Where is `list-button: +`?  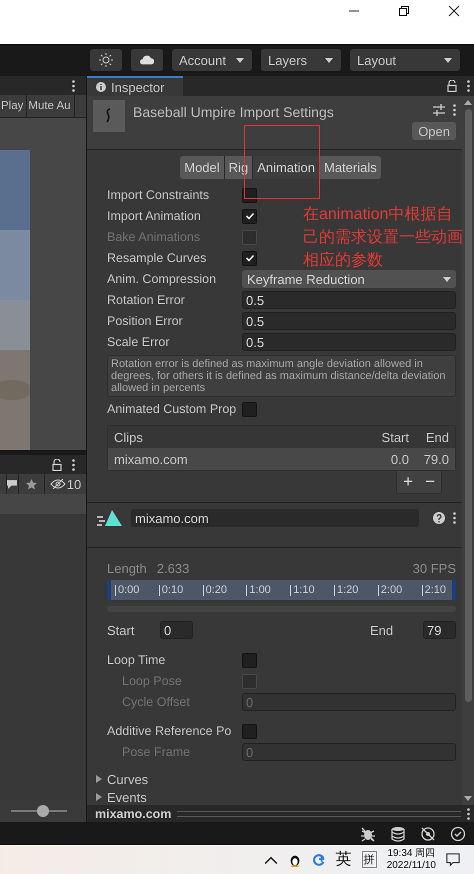 list-button: + is located at coordinates (408, 482).